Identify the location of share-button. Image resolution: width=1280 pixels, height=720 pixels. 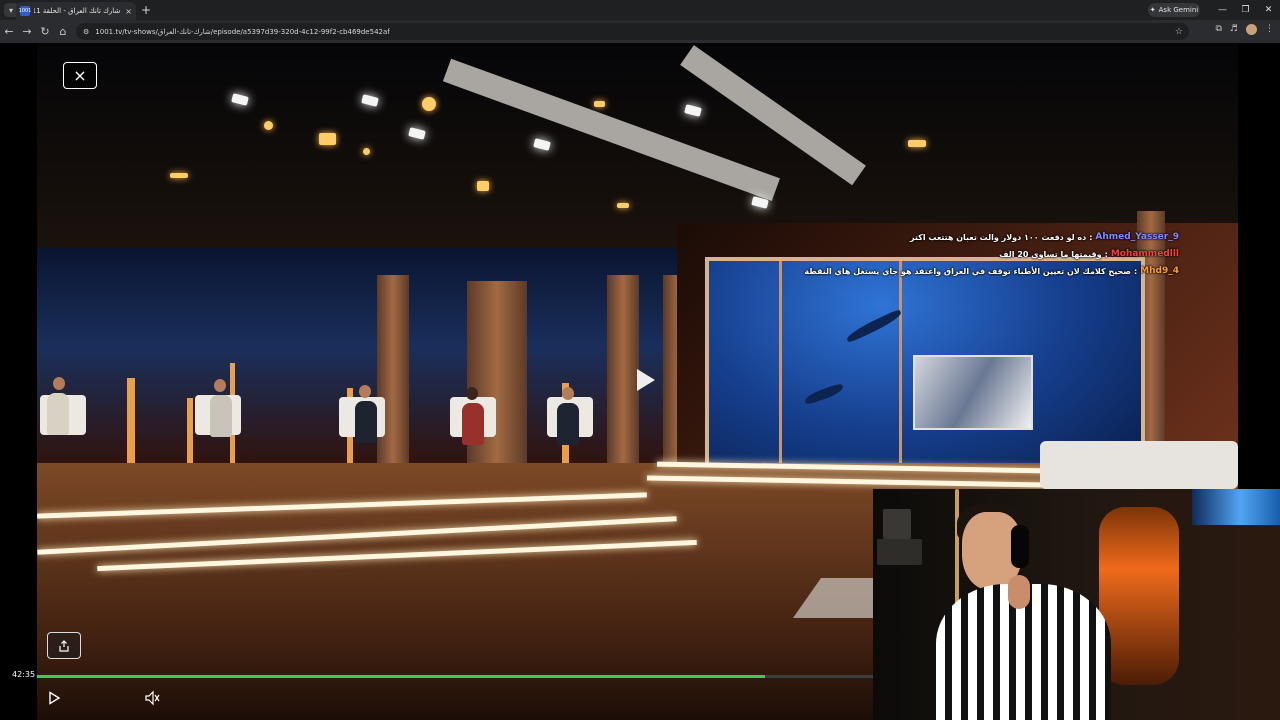
(64, 645).